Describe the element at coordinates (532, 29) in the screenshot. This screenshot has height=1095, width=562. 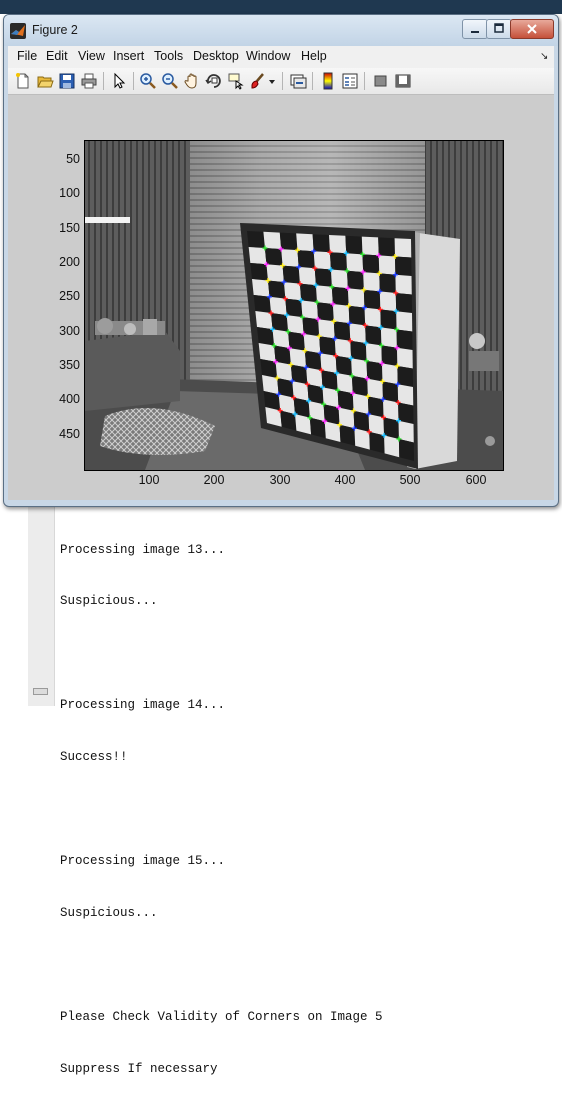
I see `close-button` at that location.